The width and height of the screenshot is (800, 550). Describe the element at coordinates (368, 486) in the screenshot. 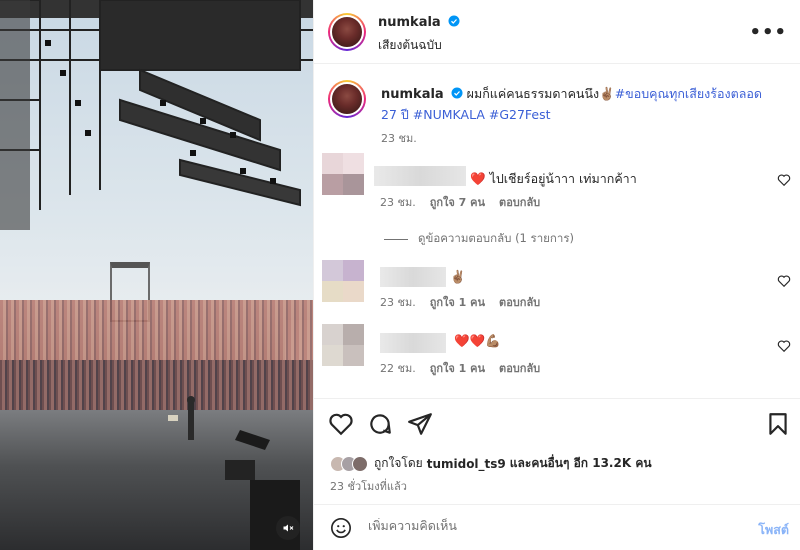

I see `post-timestamp: 23 ชั่วโมงที่แล้ว` at that location.